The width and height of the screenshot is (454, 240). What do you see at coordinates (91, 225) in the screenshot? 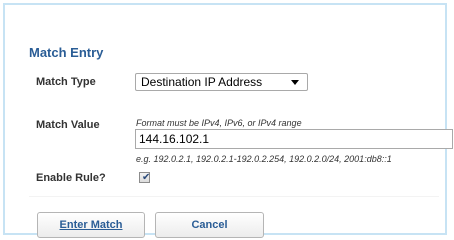
I see `enter-match-button: Enter Match` at bounding box center [91, 225].